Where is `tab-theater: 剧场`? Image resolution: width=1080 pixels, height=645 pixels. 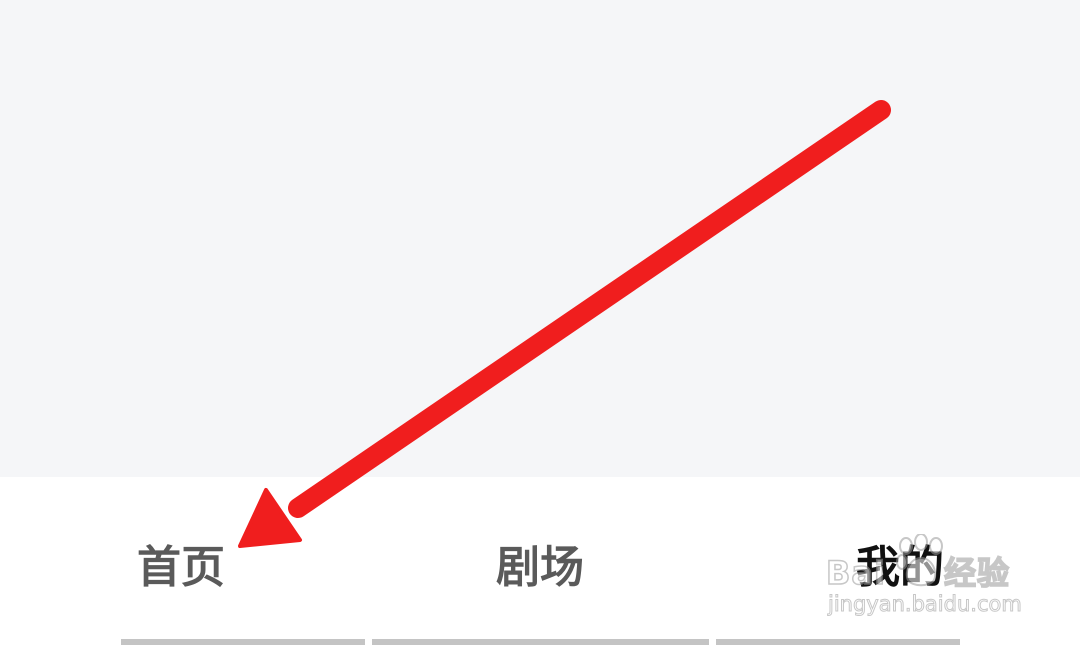 tab-theater: 剧场 is located at coordinates (540, 563).